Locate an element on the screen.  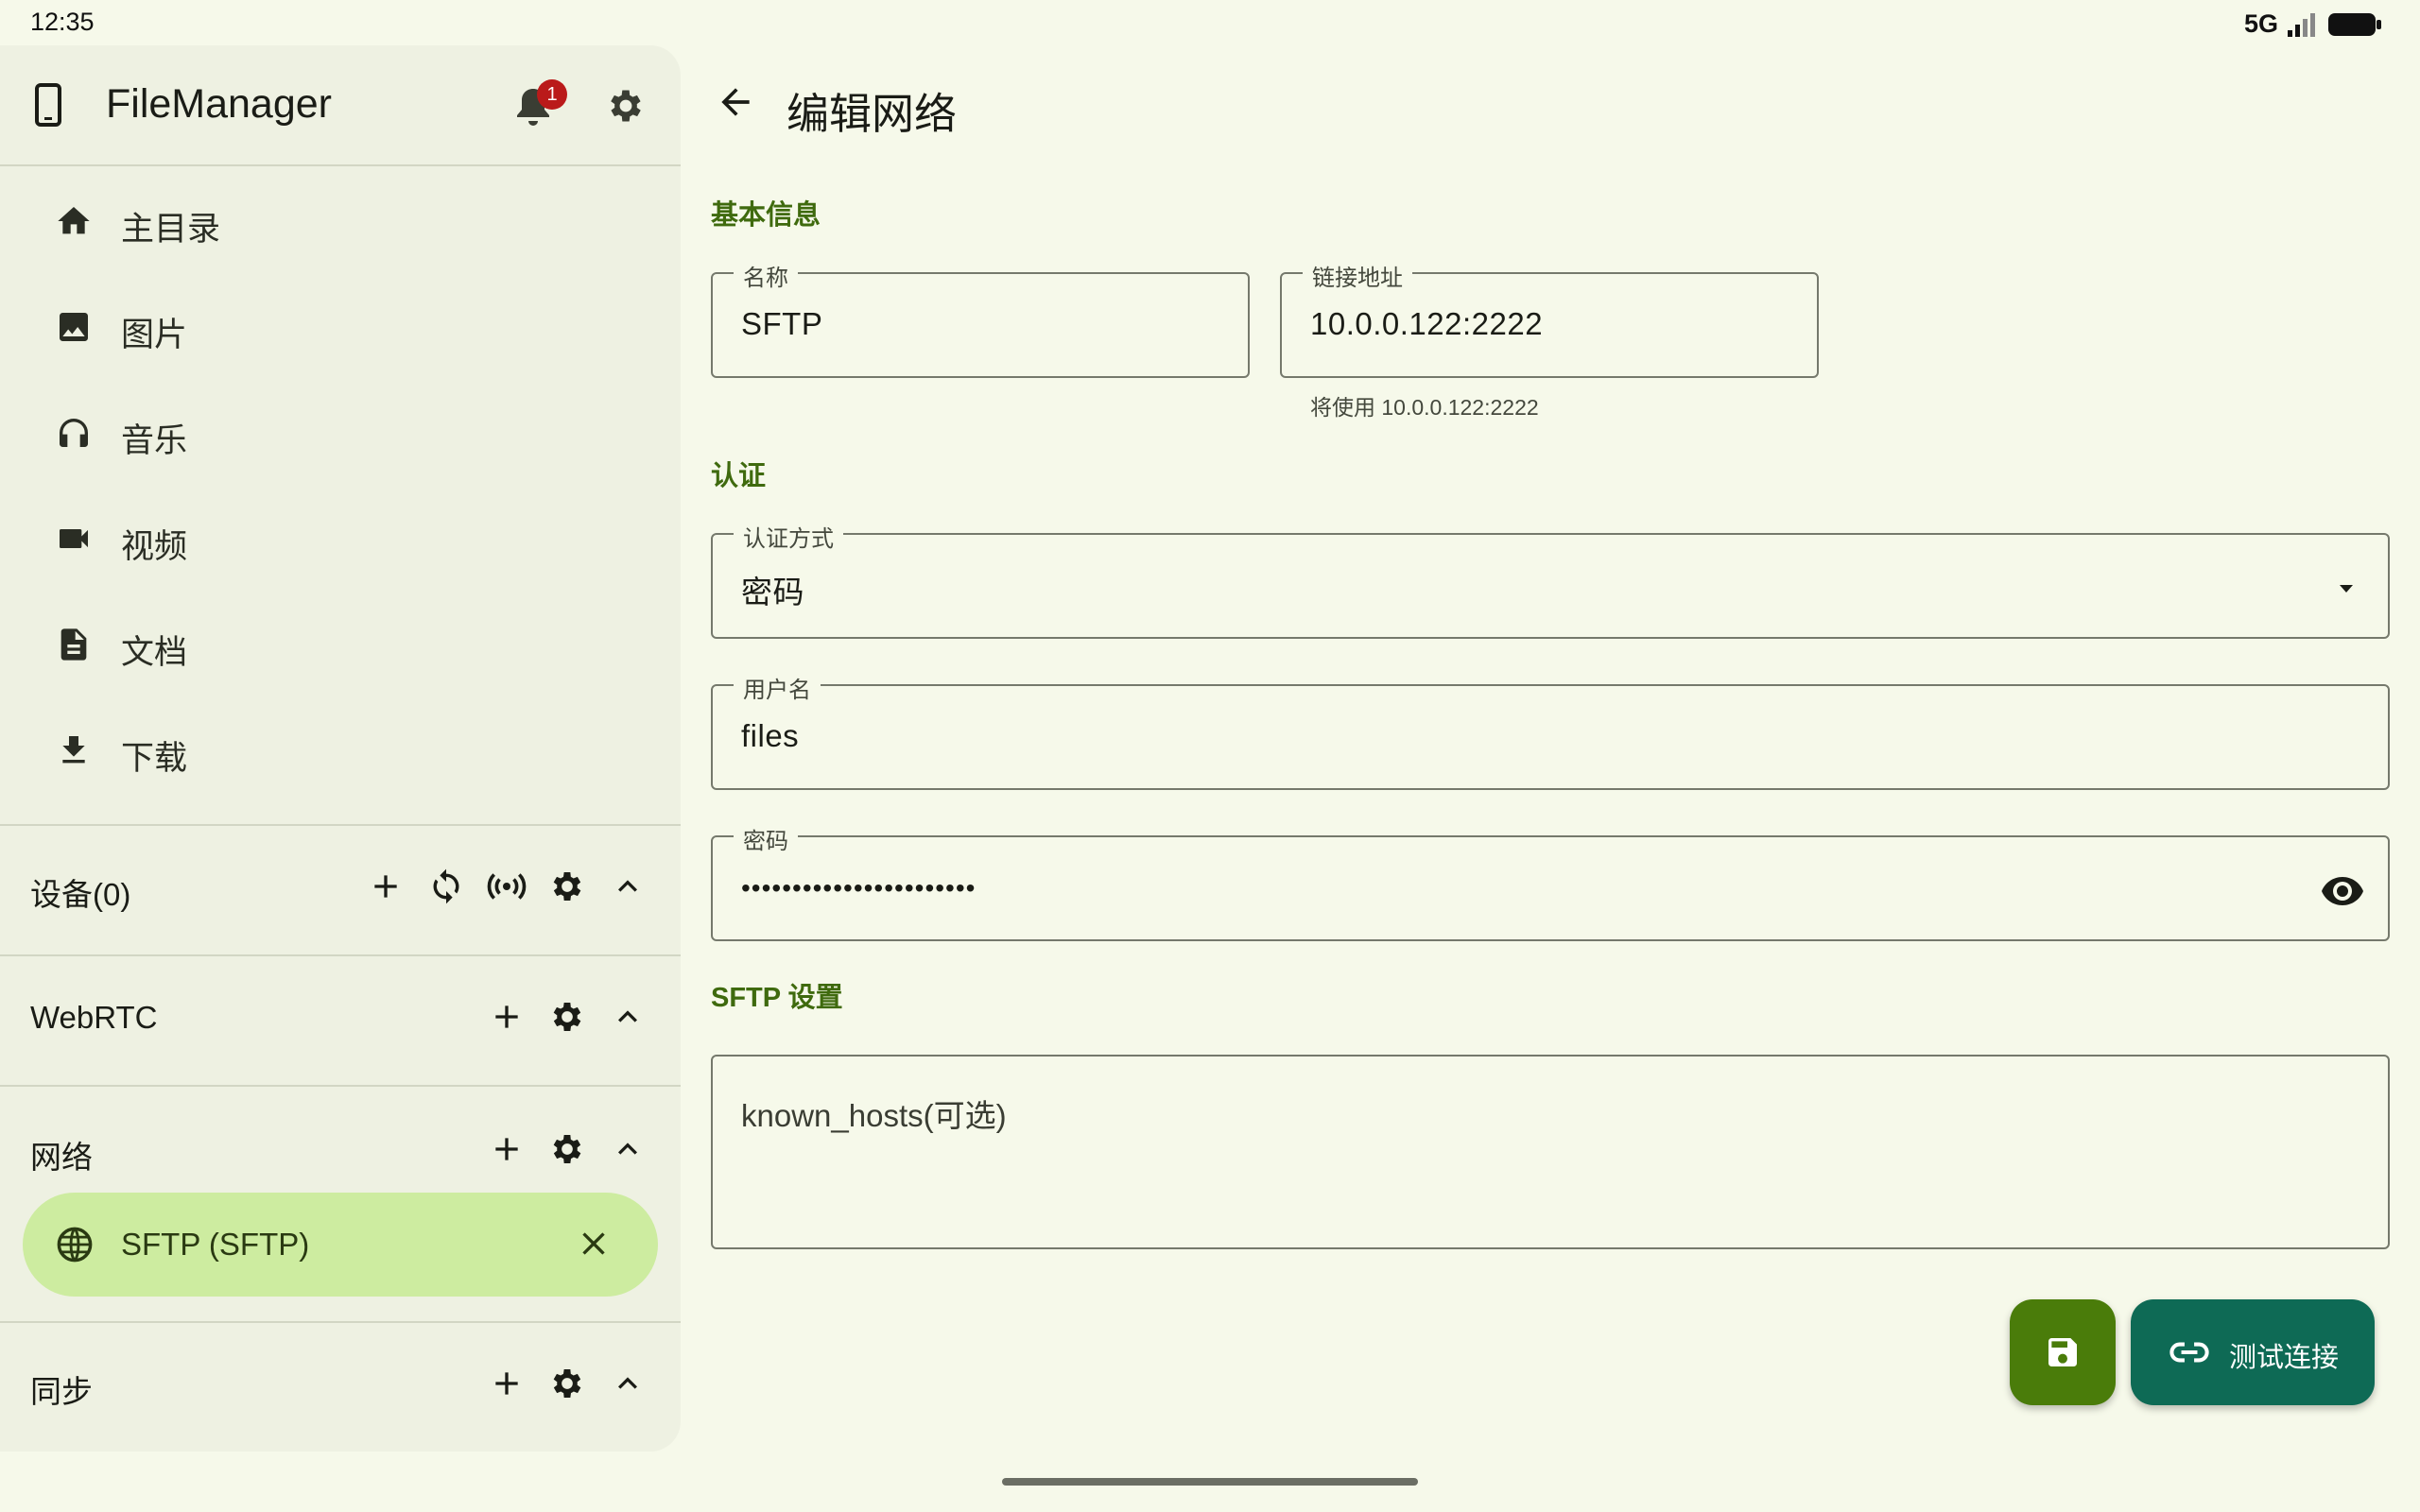
settings-gear-icon is located at coordinates (626, 106).